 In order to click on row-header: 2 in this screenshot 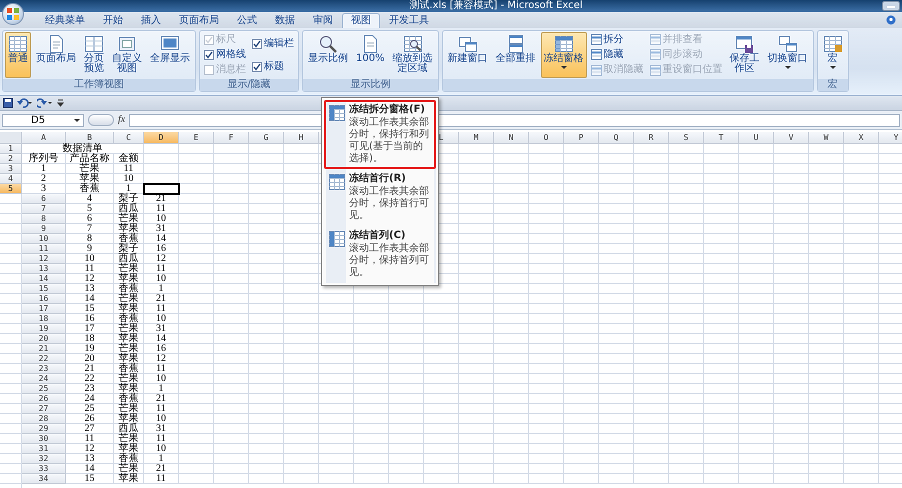, I will do `click(11, 159)`.